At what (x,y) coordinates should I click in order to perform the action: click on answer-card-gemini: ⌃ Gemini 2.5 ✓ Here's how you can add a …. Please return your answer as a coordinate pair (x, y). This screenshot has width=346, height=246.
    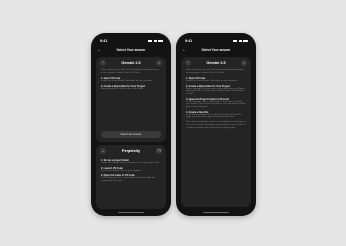
    Looking at the image, I should click on (131, 99).